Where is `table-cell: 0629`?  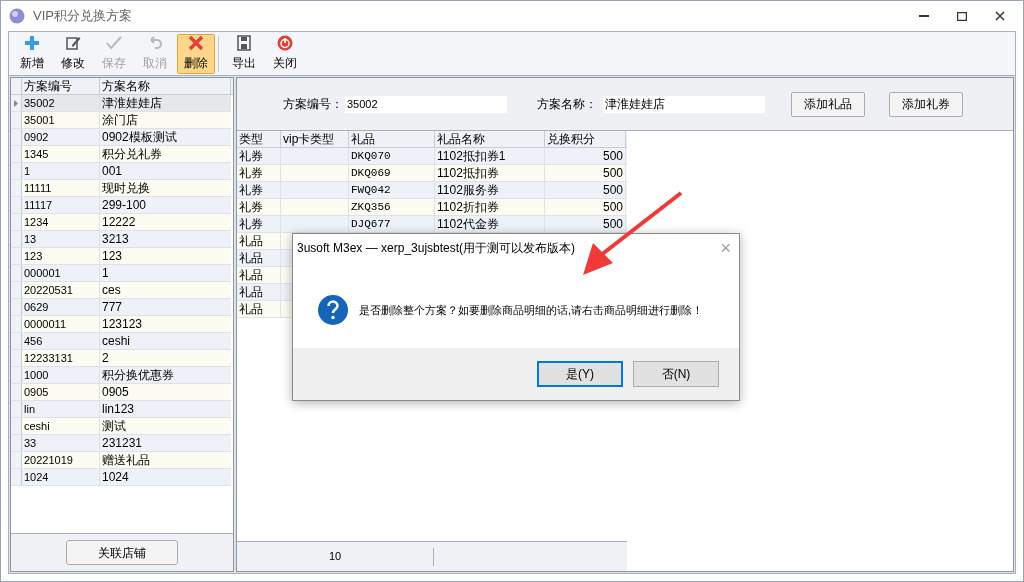
table-cell: 0629 is located at coordinates (61, 307).